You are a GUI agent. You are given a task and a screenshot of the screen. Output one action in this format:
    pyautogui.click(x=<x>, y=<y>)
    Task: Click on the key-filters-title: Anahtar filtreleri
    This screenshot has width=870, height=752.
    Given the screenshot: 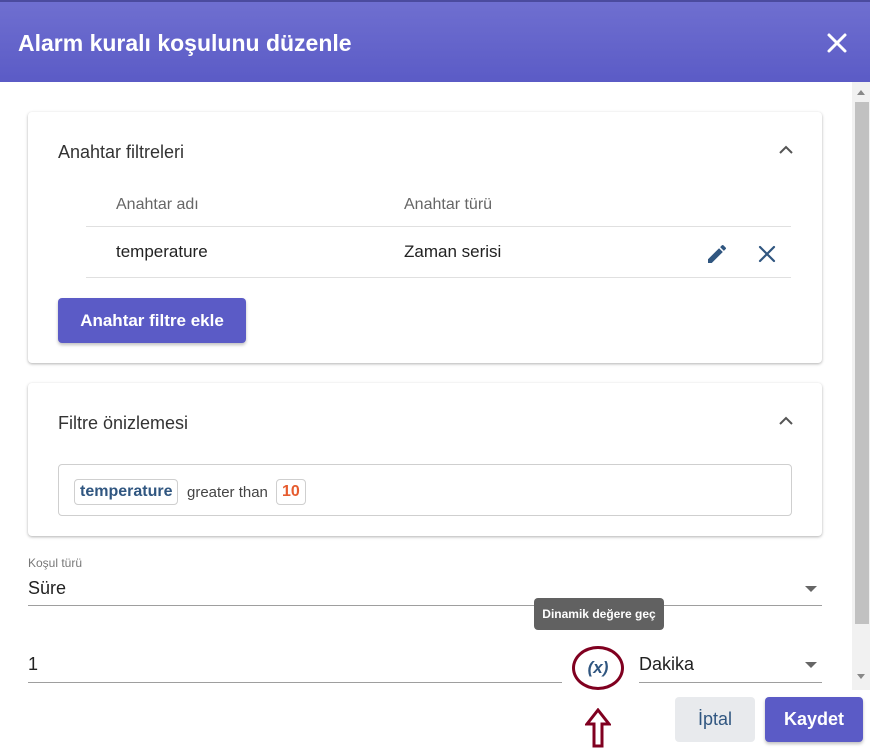 What is the action you would take?
    pyautogui.click(x=121, y=152)
    